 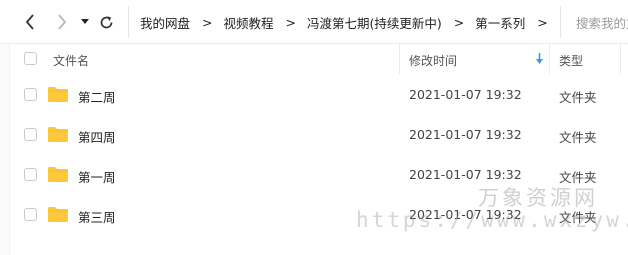 What do you see at coordinates (97, 136) in the screenshot?
I see `file-name: 第四周` at bounding box center [97, 136].